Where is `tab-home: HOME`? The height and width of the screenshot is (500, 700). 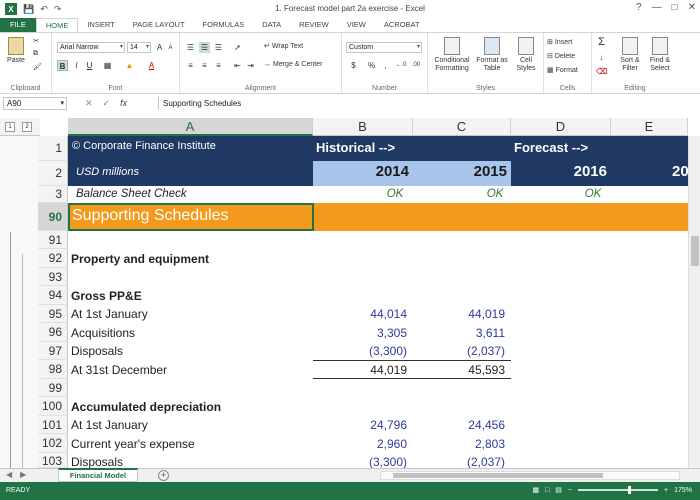 tab-home: HOME is located at coordinates (57, 25).